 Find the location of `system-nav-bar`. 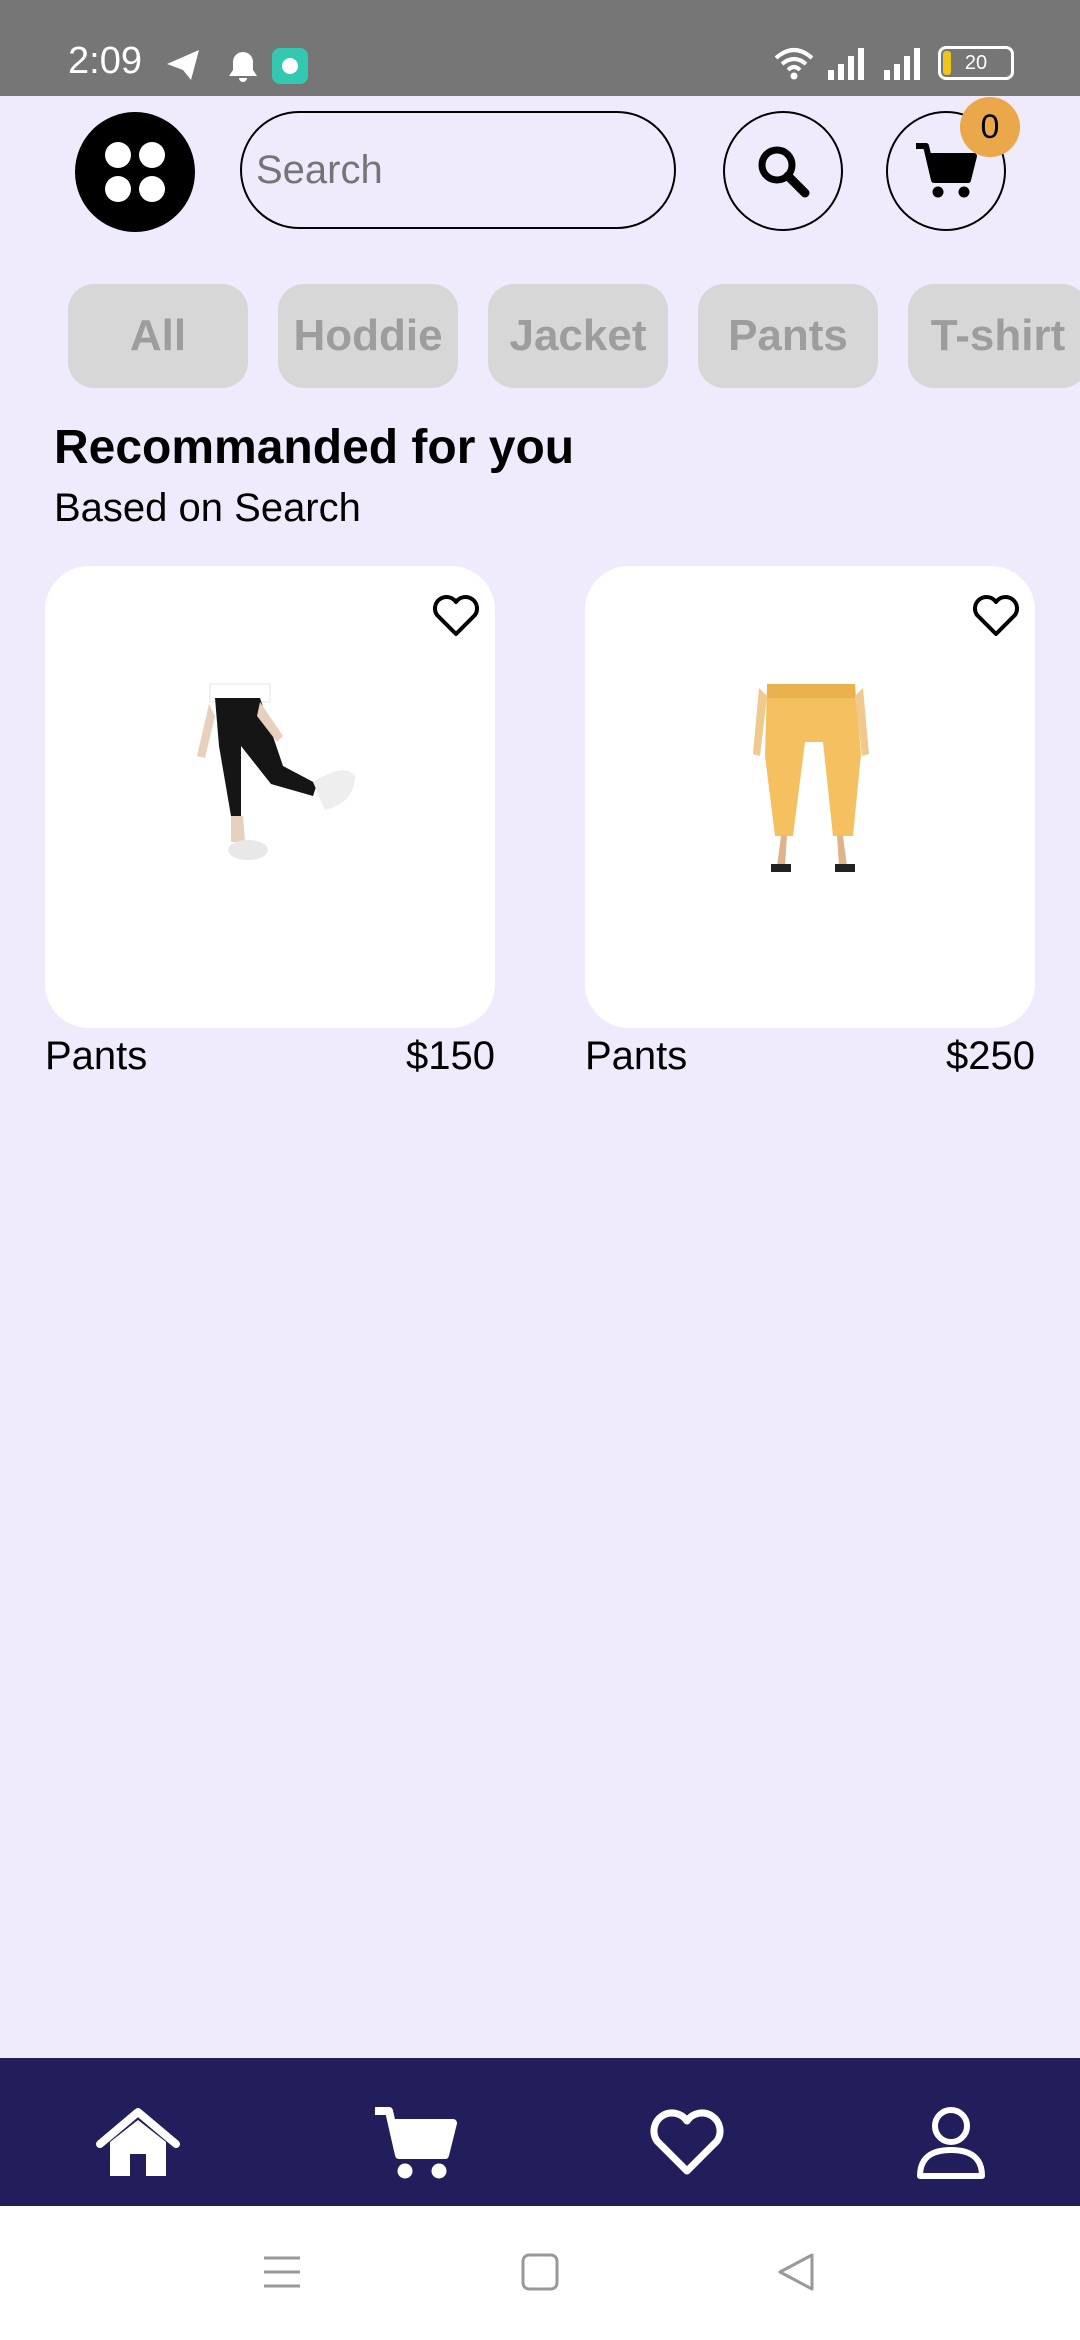

system-nav-bar is located at coordinates (540, 2273).